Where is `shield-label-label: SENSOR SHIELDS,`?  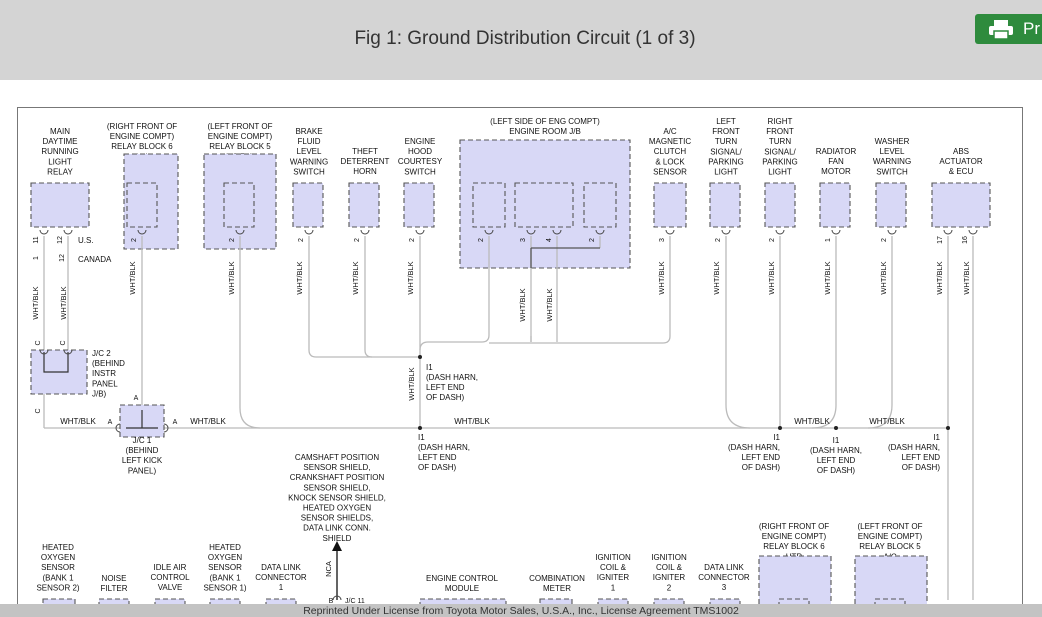 shield-label-label: SENSOR SHIELDS, is located at coordinates (337, 518).